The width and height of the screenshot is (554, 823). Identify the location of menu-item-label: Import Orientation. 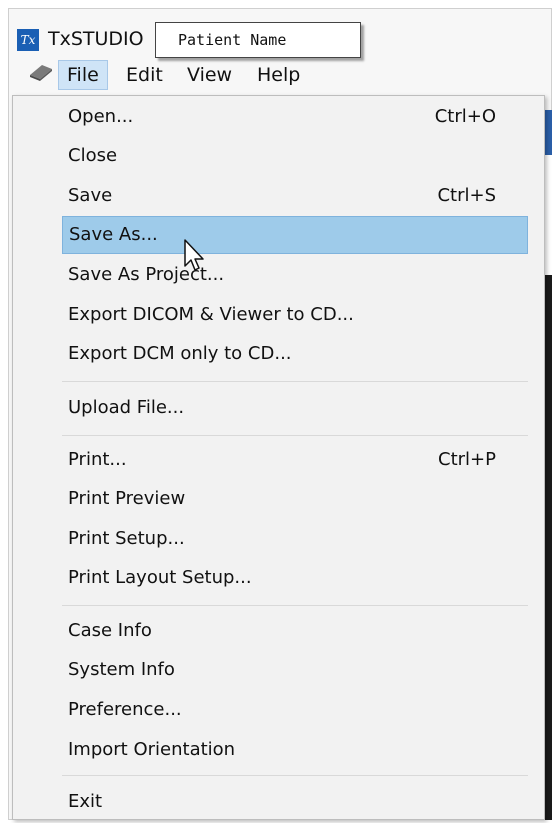
(152, 749).